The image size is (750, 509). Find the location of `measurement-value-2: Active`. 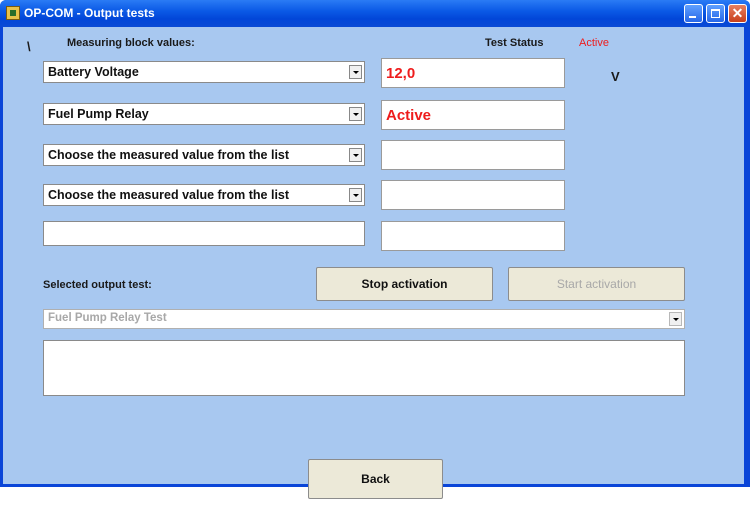

measurement-value-2: Active is located at coordinates (473, 115).